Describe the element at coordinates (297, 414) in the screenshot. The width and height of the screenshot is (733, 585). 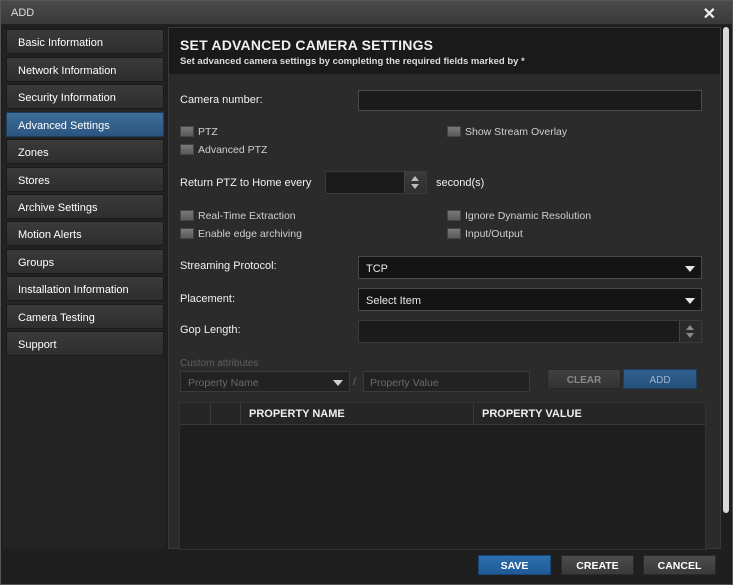
I see `column-header-property-name: PROPERTY NAME` at that location.